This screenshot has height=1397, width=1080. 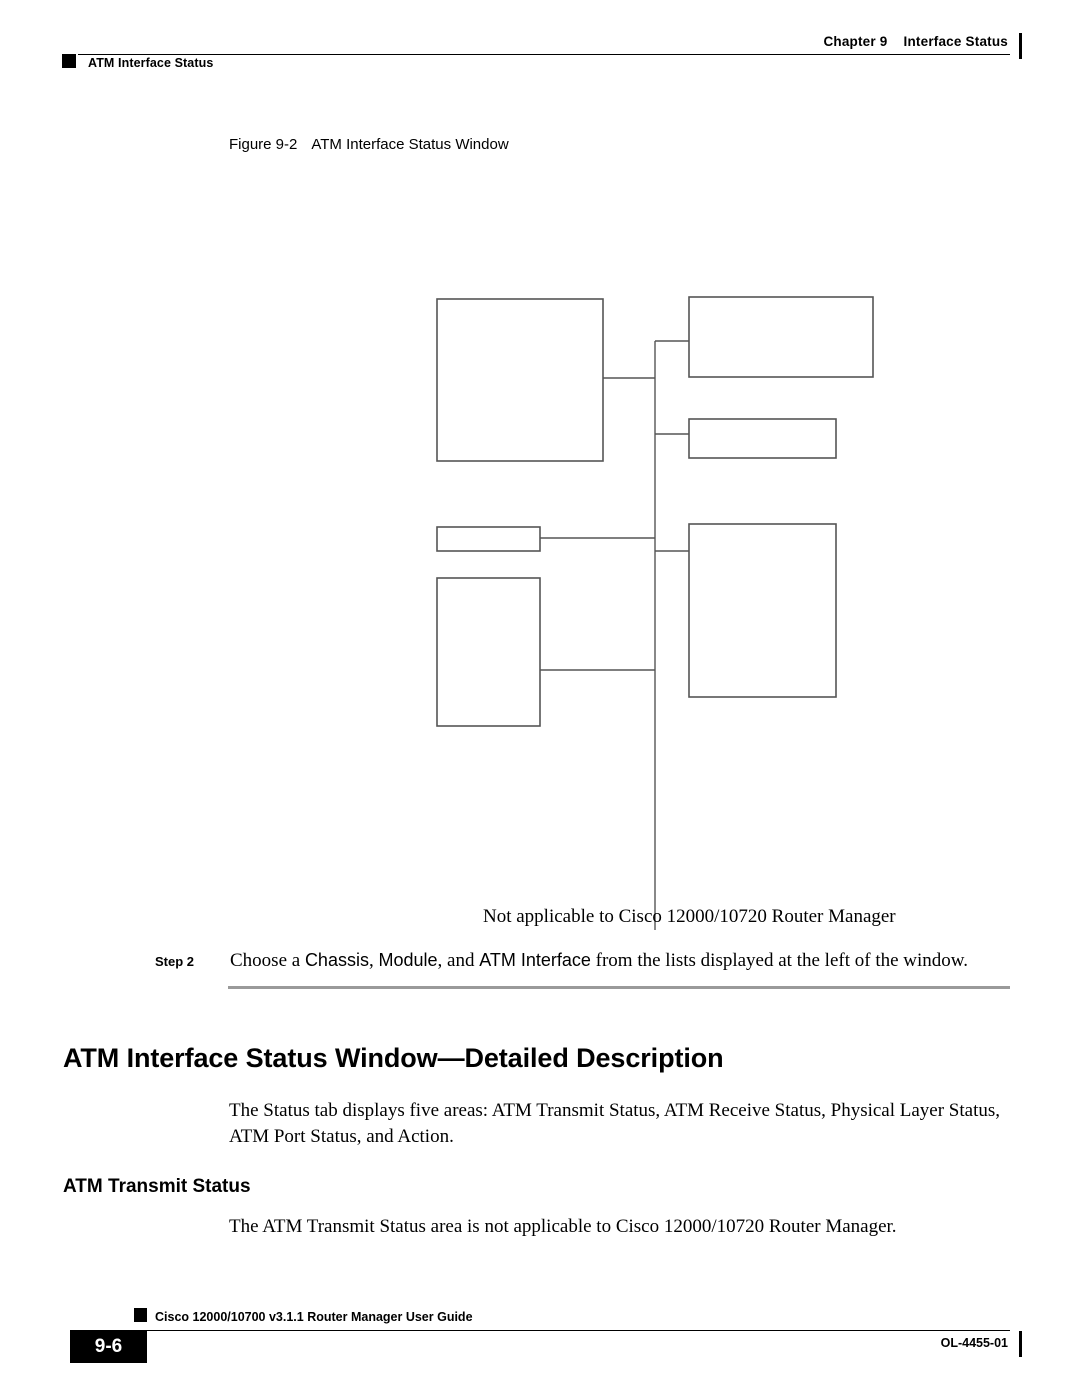 What do you see at coordinates (572, 1330) in the screenshot?
I see `footer-divider` at bounding box center [572, 1330].